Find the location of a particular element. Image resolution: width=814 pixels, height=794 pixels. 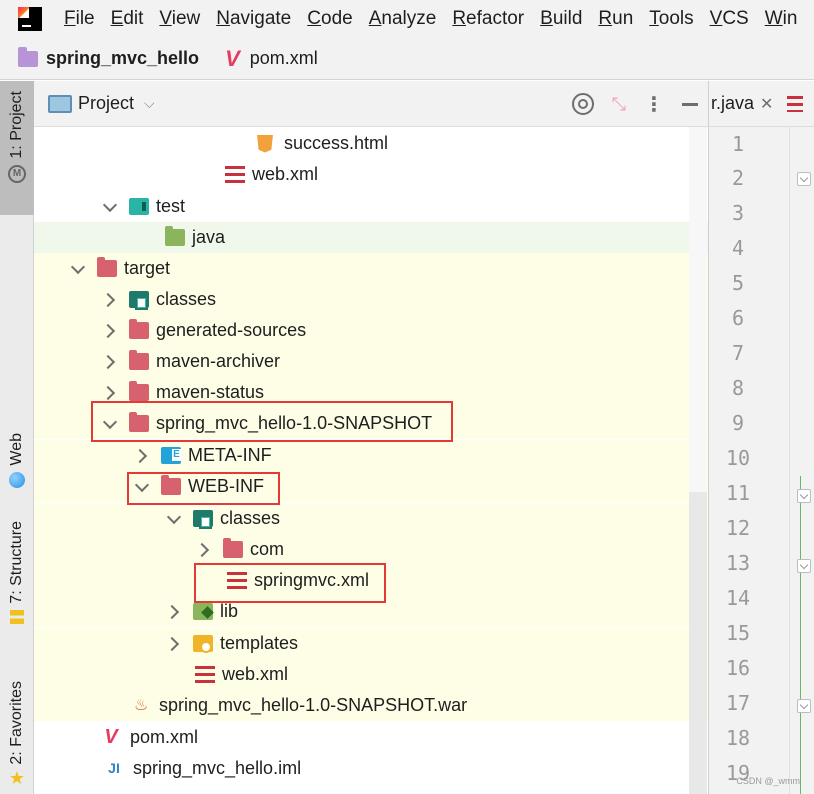

project-scrollbar-thumb is located at coordinates (698, 643).